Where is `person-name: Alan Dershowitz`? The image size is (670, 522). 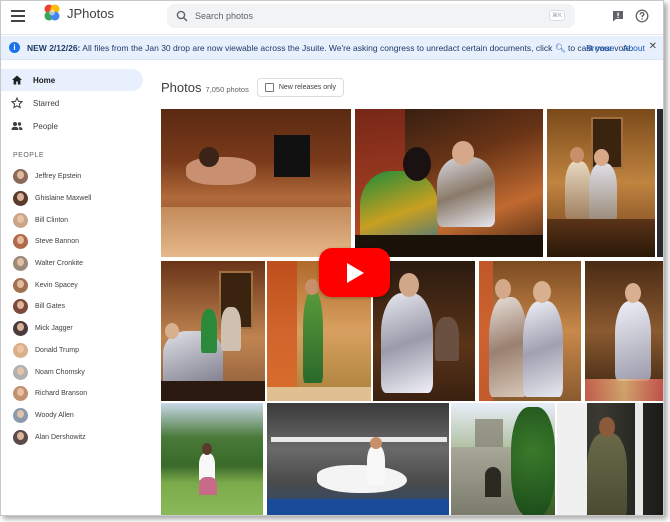 person-name: Alan Dershowitz is located at coordinates (60, 437).